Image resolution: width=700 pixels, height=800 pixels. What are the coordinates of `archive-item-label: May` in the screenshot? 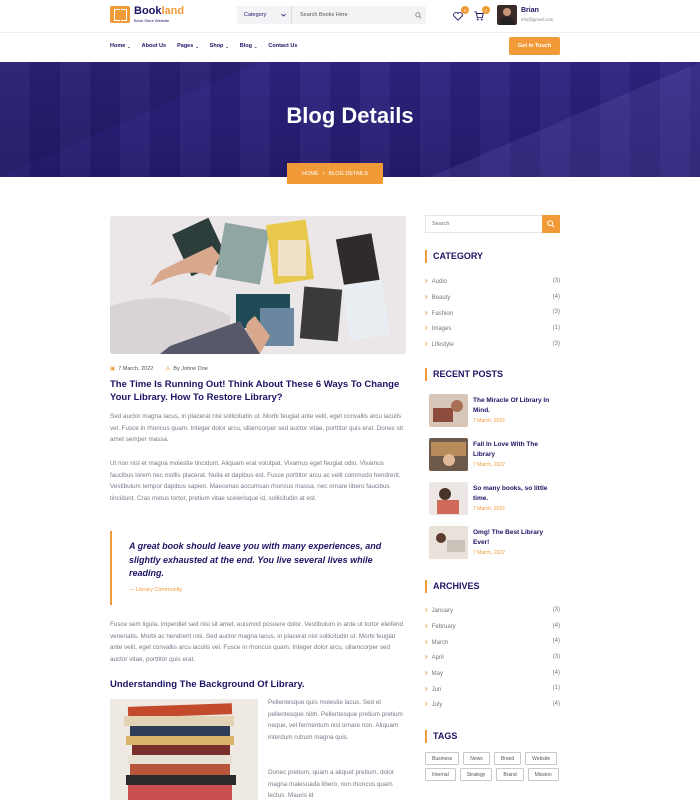 It's located at (434, 672).